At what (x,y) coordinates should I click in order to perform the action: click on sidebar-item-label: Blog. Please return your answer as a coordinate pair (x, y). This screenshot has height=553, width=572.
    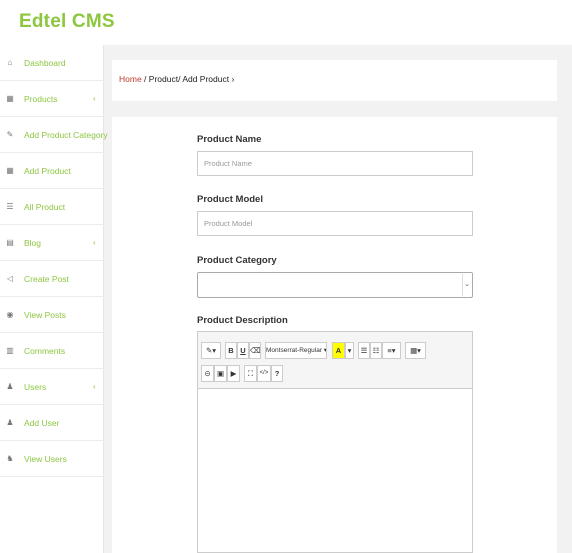
    Looking at the image, I should click on (33, 242).